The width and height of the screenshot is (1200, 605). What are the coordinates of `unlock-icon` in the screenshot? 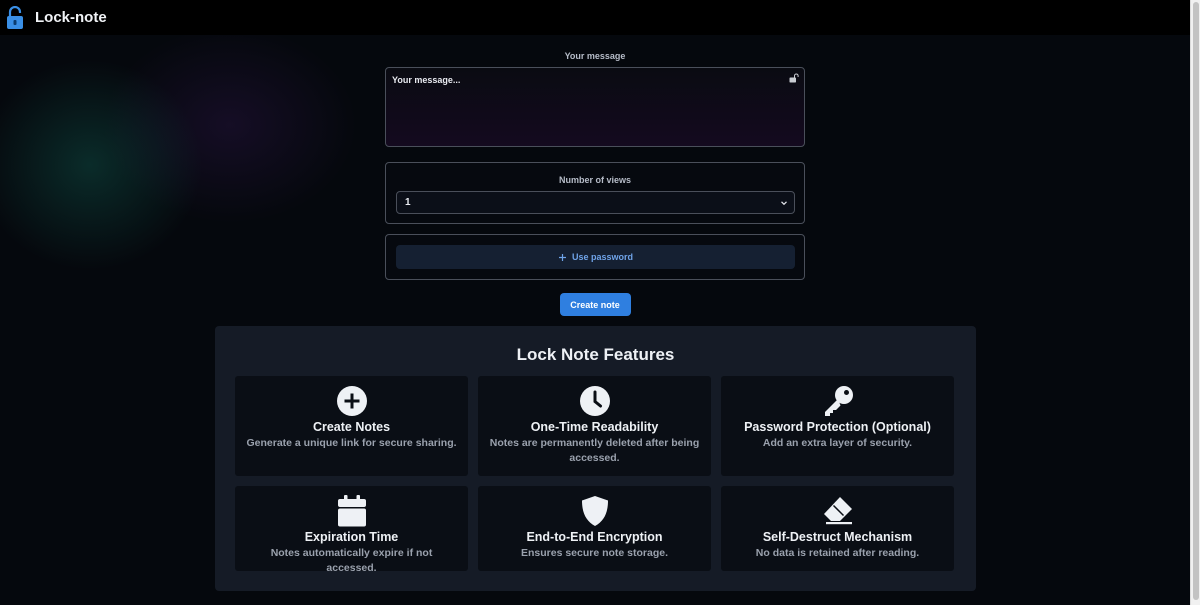 It's located at (794, 78).